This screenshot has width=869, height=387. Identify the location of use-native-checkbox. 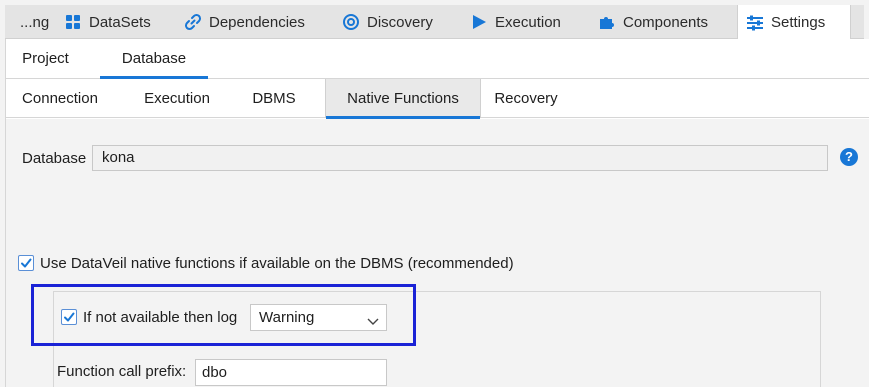
(26, 263).